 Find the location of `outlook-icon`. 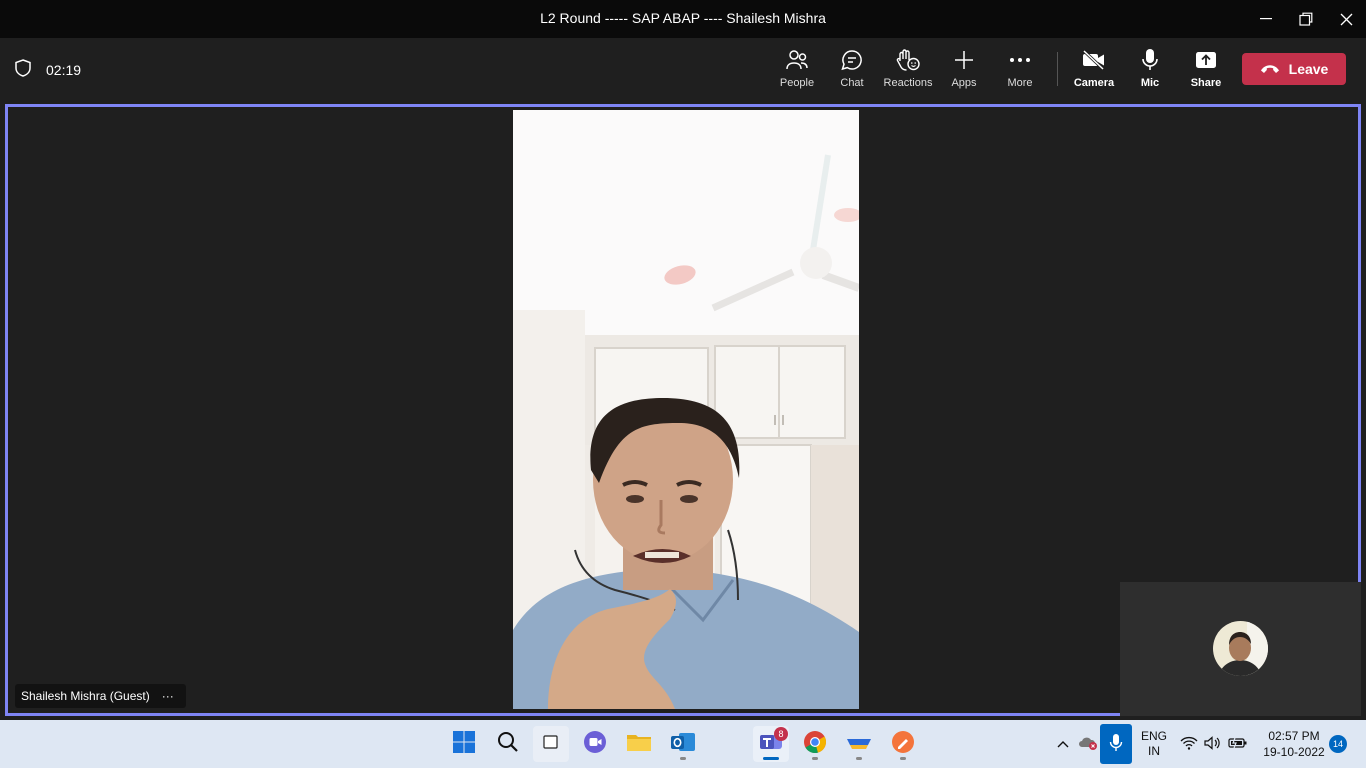

outlook-icon is located at coordinates (683, 744).